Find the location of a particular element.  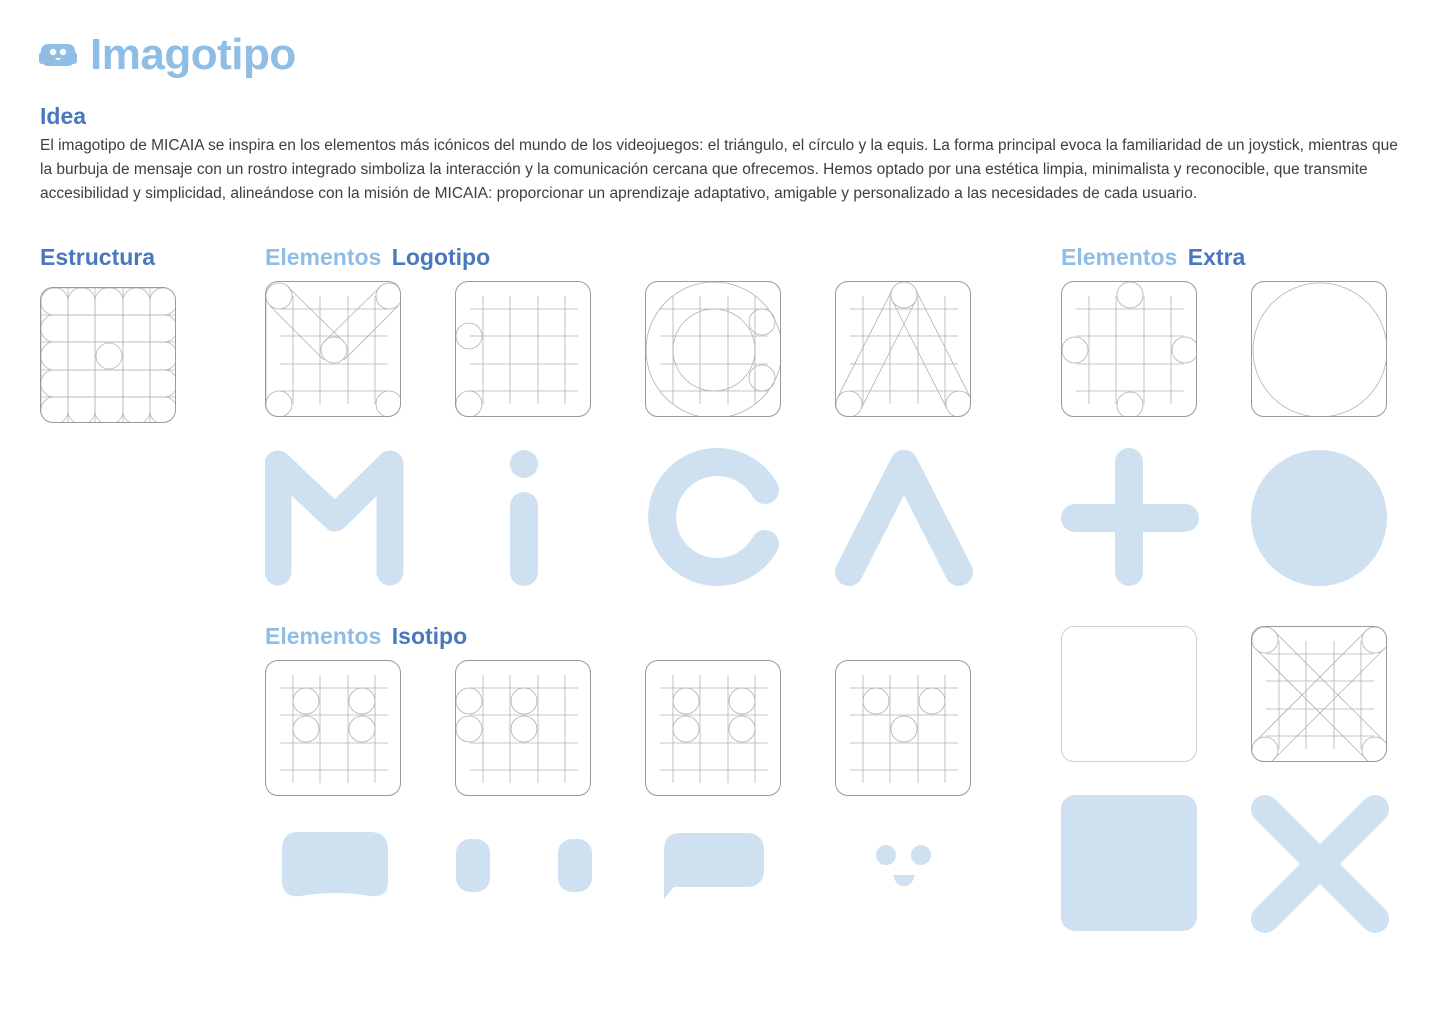

extra-glyph-square is located at coordinates (1129, 863).